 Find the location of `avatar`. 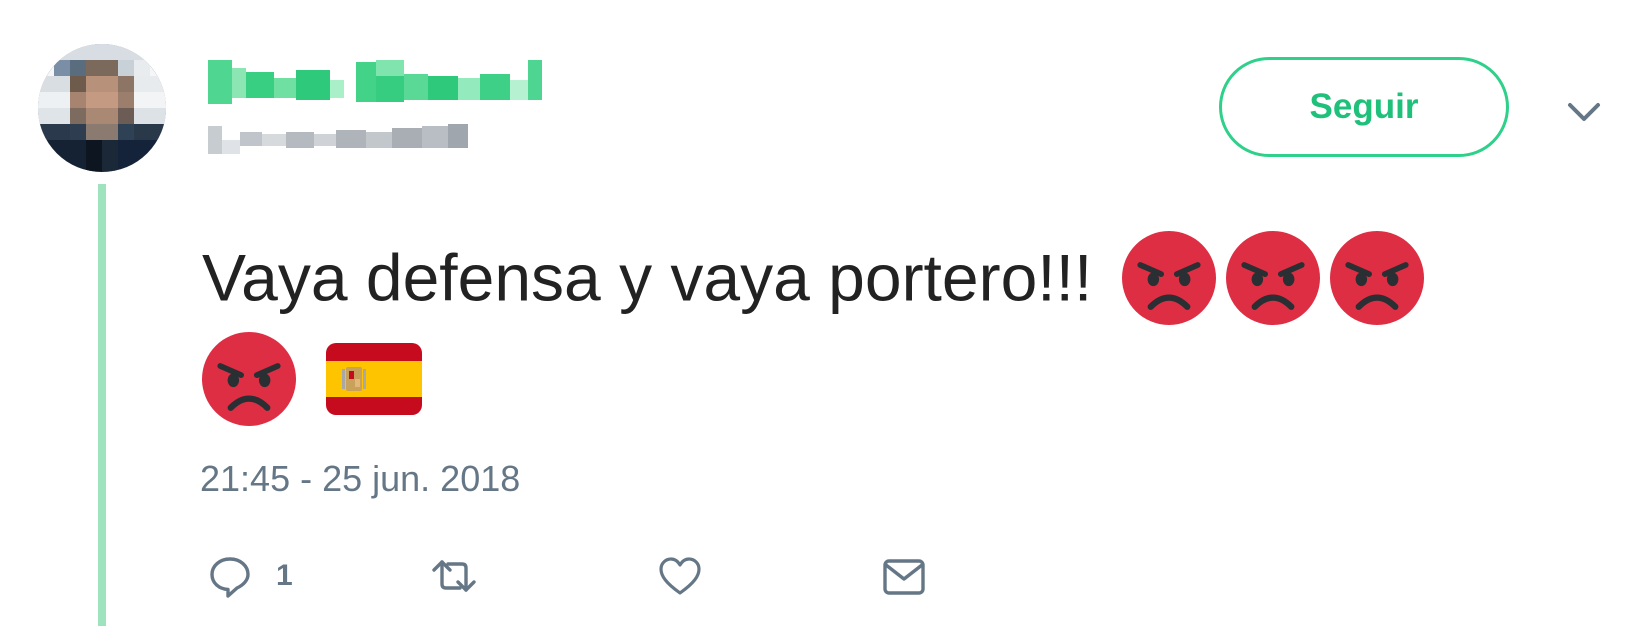

avatar is located at coordinates (102, 108).